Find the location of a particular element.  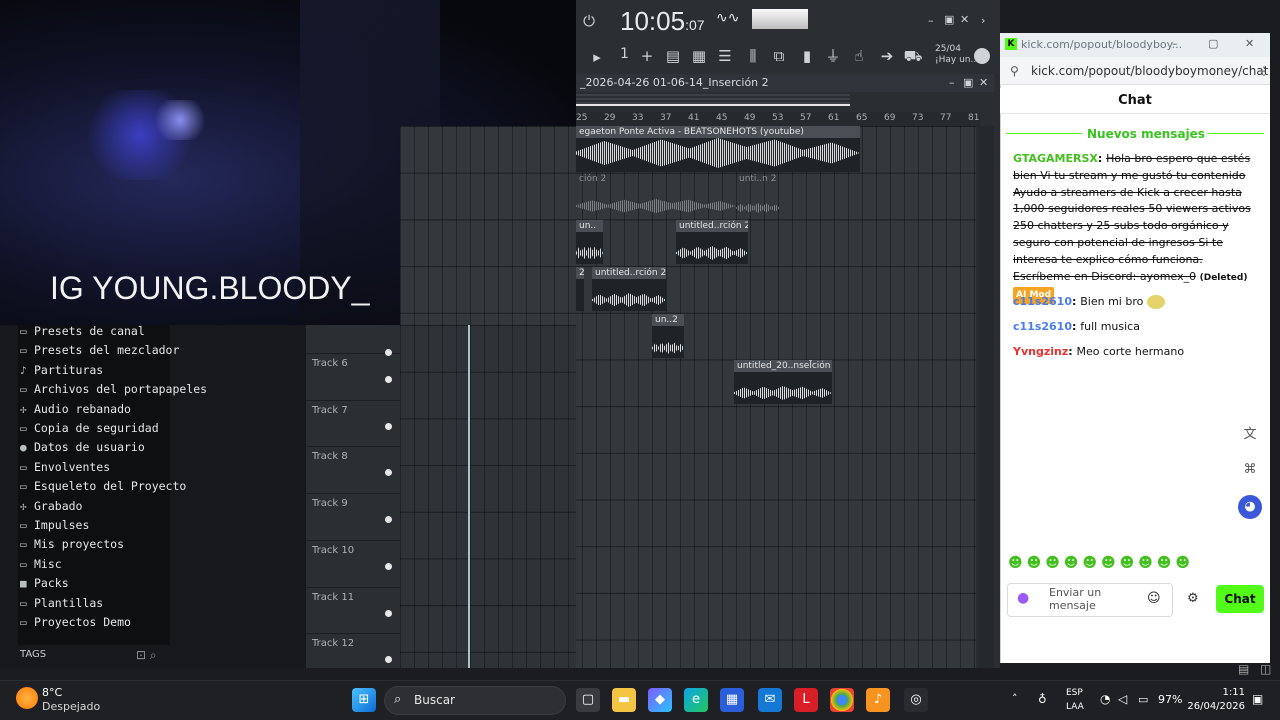

weather-desc: Despejado is located at coordinates (71, 706).